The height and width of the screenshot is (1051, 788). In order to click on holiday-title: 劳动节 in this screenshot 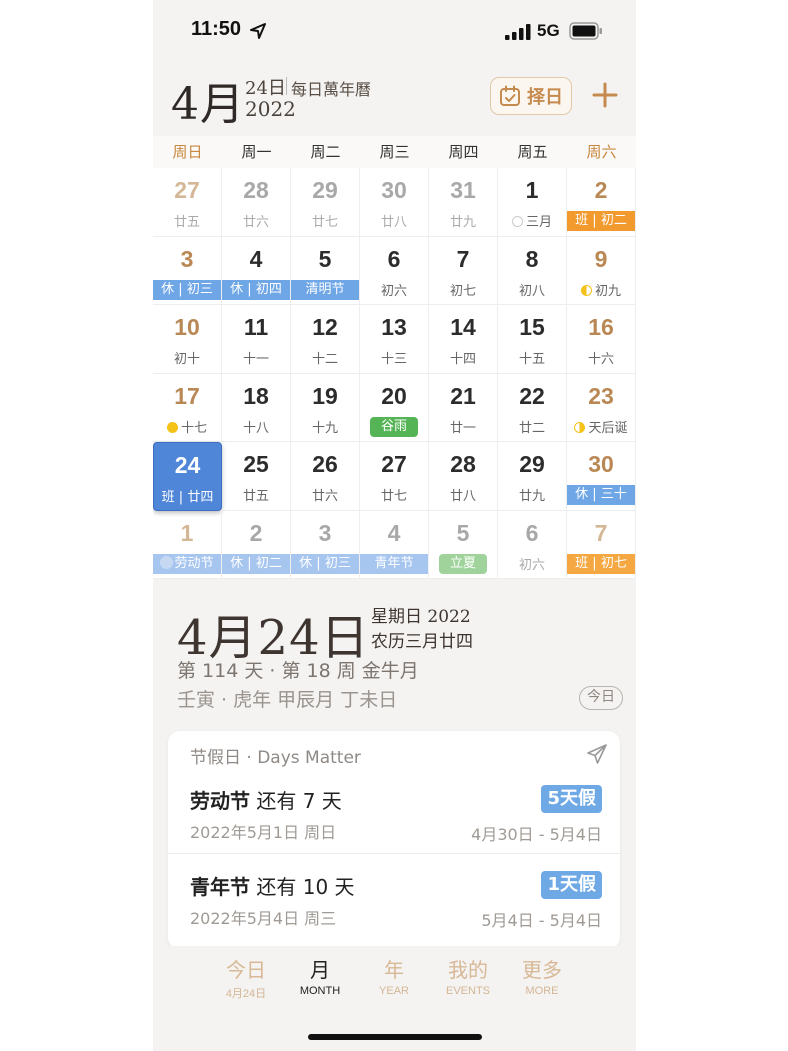, I will do `click(220, 801)`.